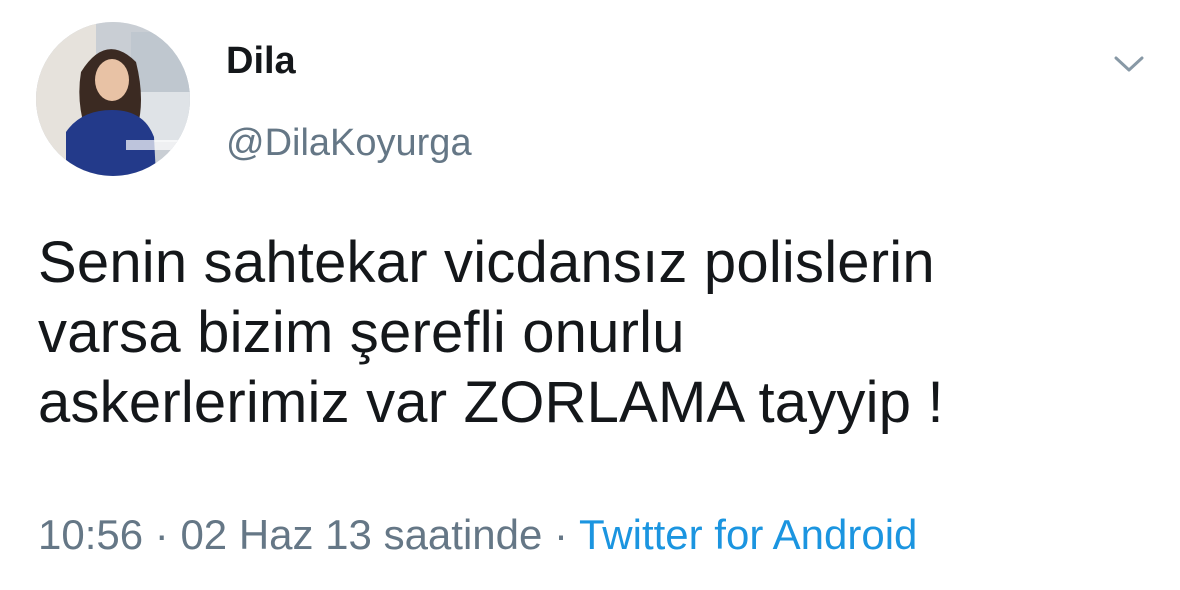  Describe the element at coordinates (349, 143) in the screenshot. I see `user-handle: @DilaKoyurga` at that location.